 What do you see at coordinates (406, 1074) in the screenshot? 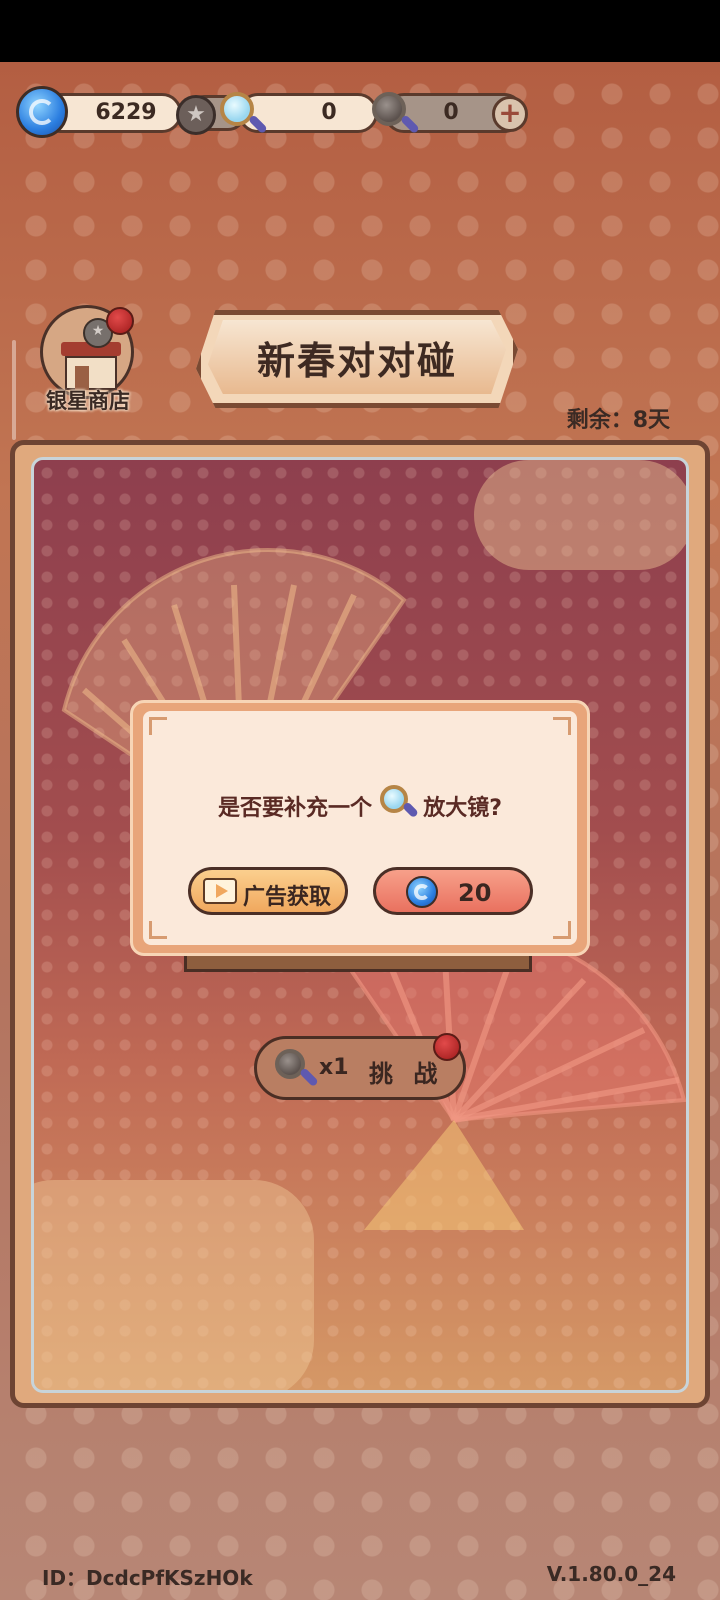
I see `challenge-label: 挑 战` at bounding box center [406, 1074].